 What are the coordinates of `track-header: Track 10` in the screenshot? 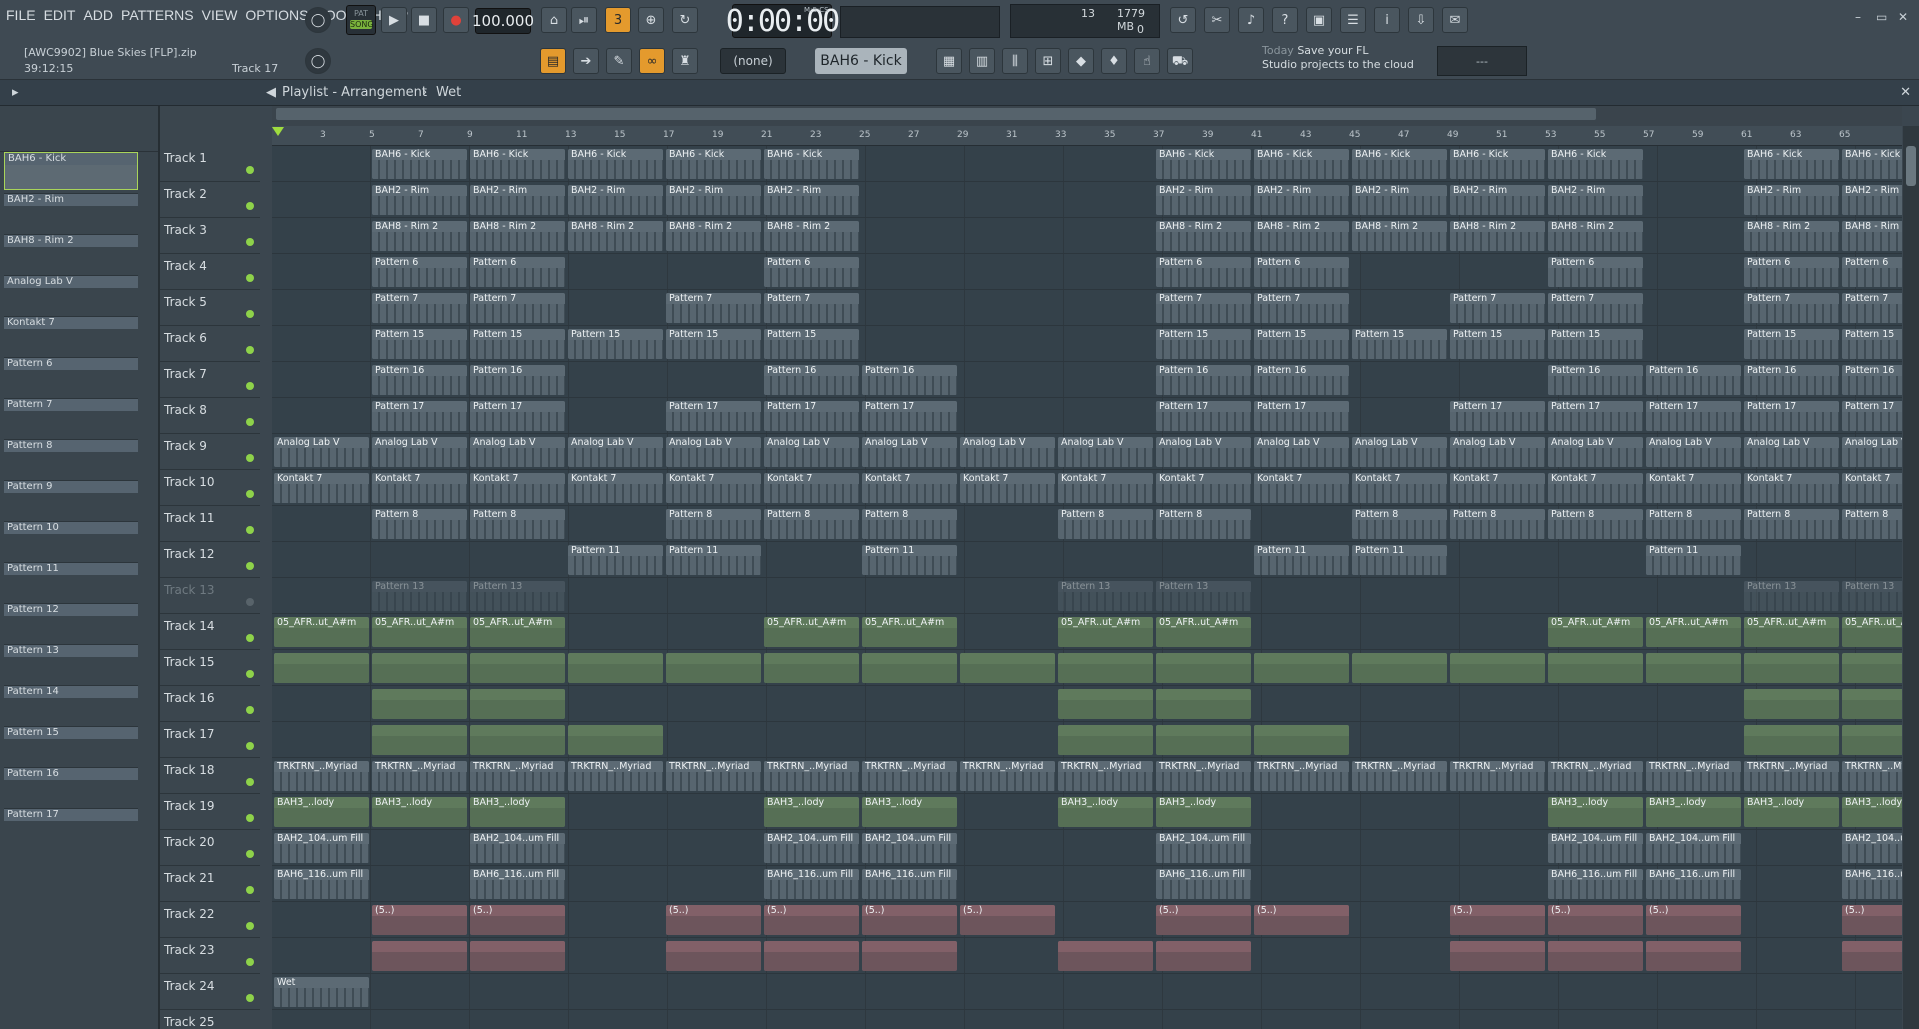 It's located at (210, 488).